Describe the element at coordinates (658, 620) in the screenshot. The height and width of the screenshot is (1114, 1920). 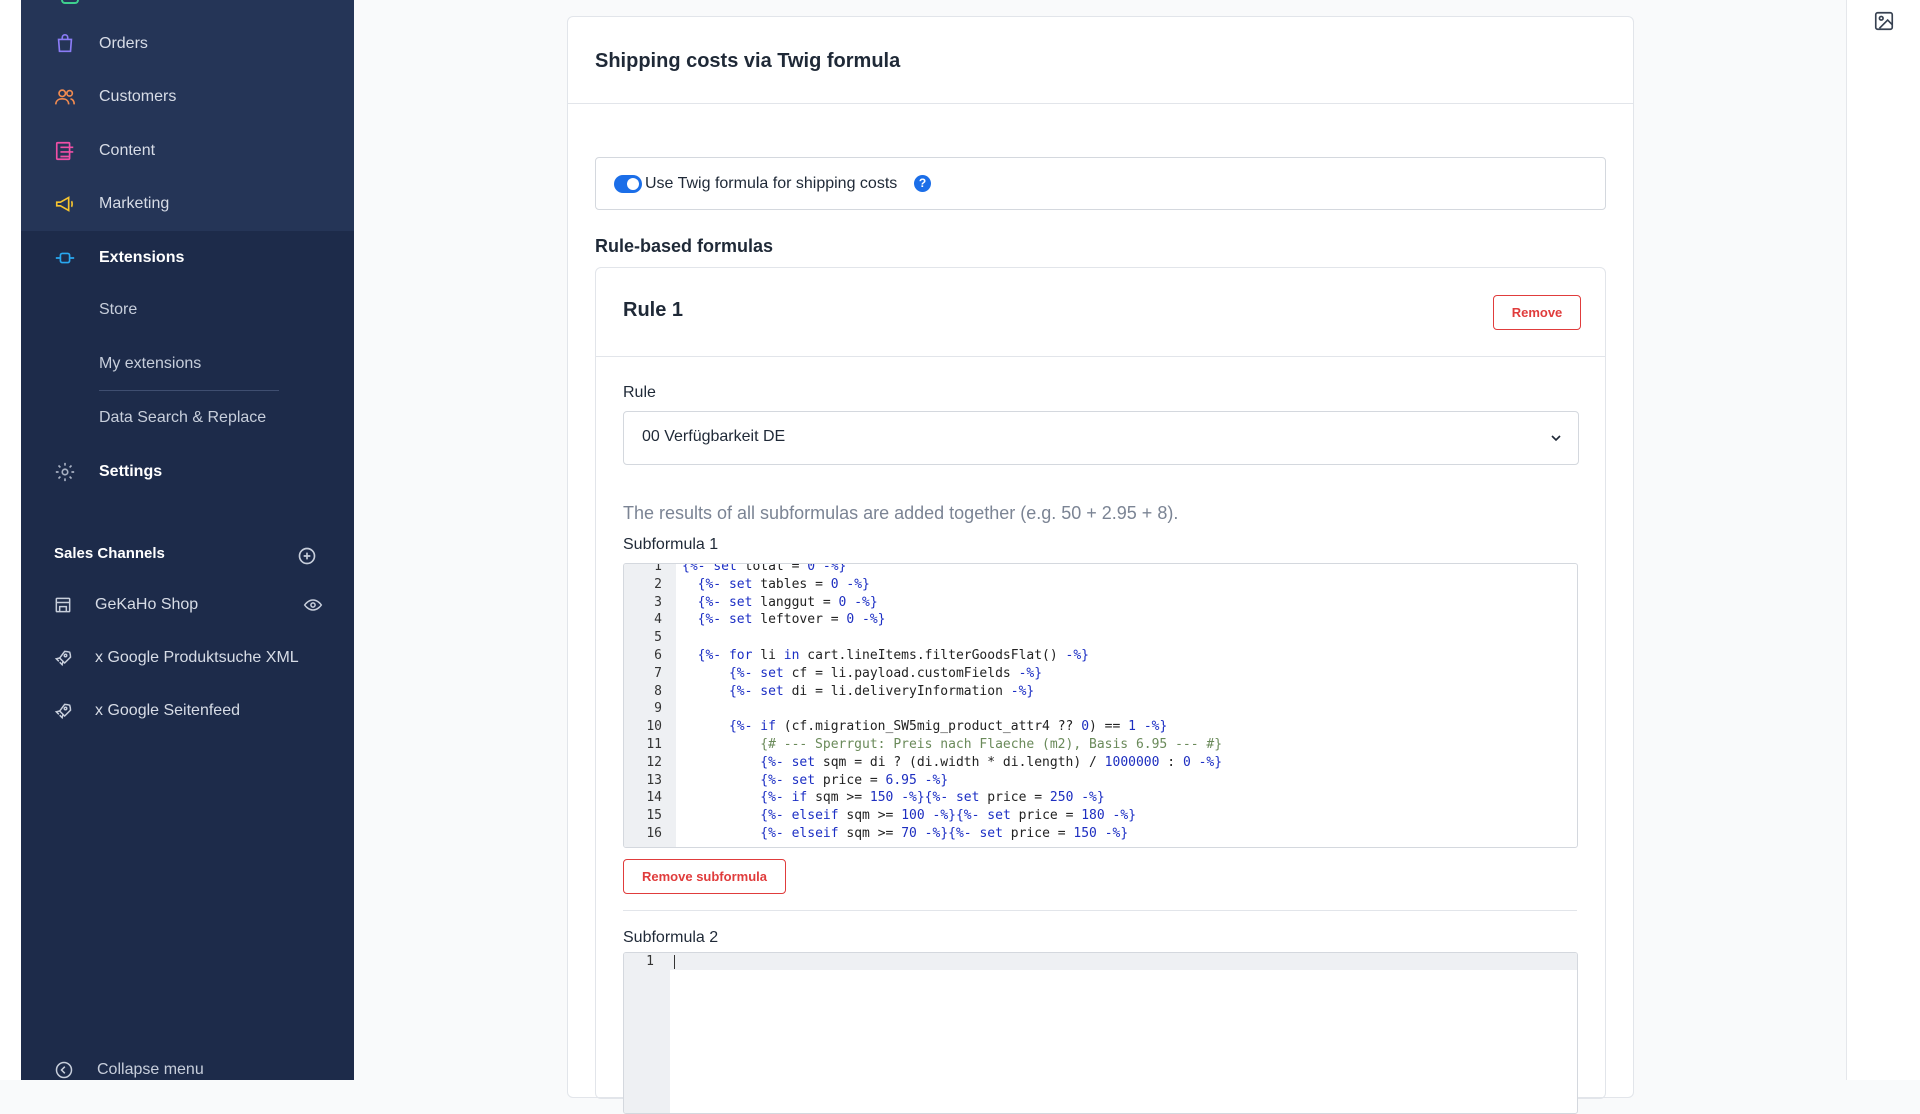
I see `line-number: 4` at that location.